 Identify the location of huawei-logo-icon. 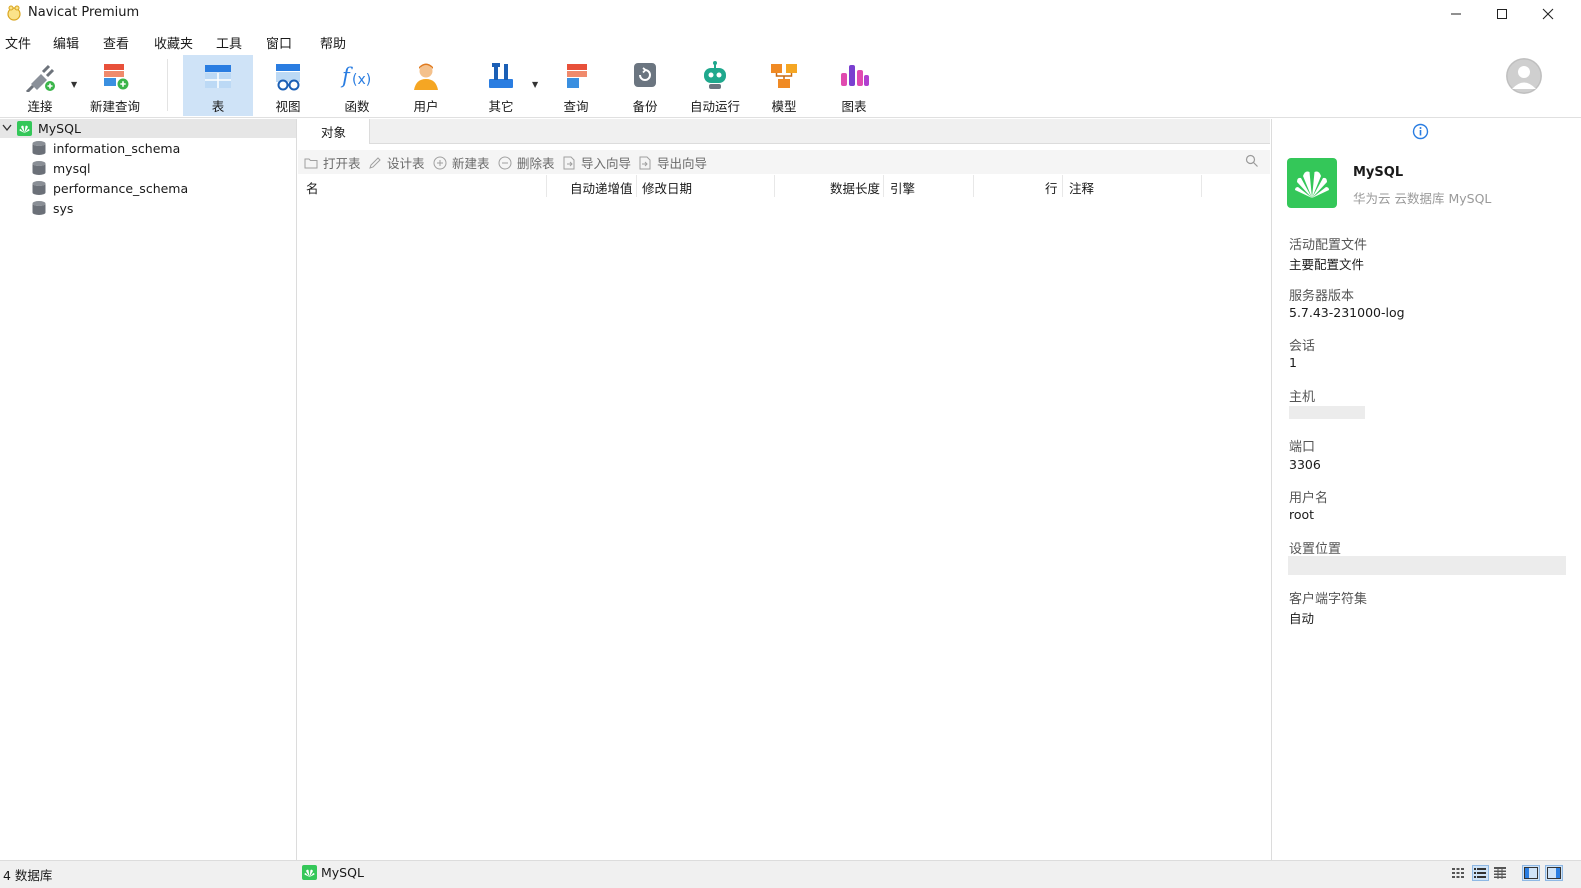
(1312, 183).